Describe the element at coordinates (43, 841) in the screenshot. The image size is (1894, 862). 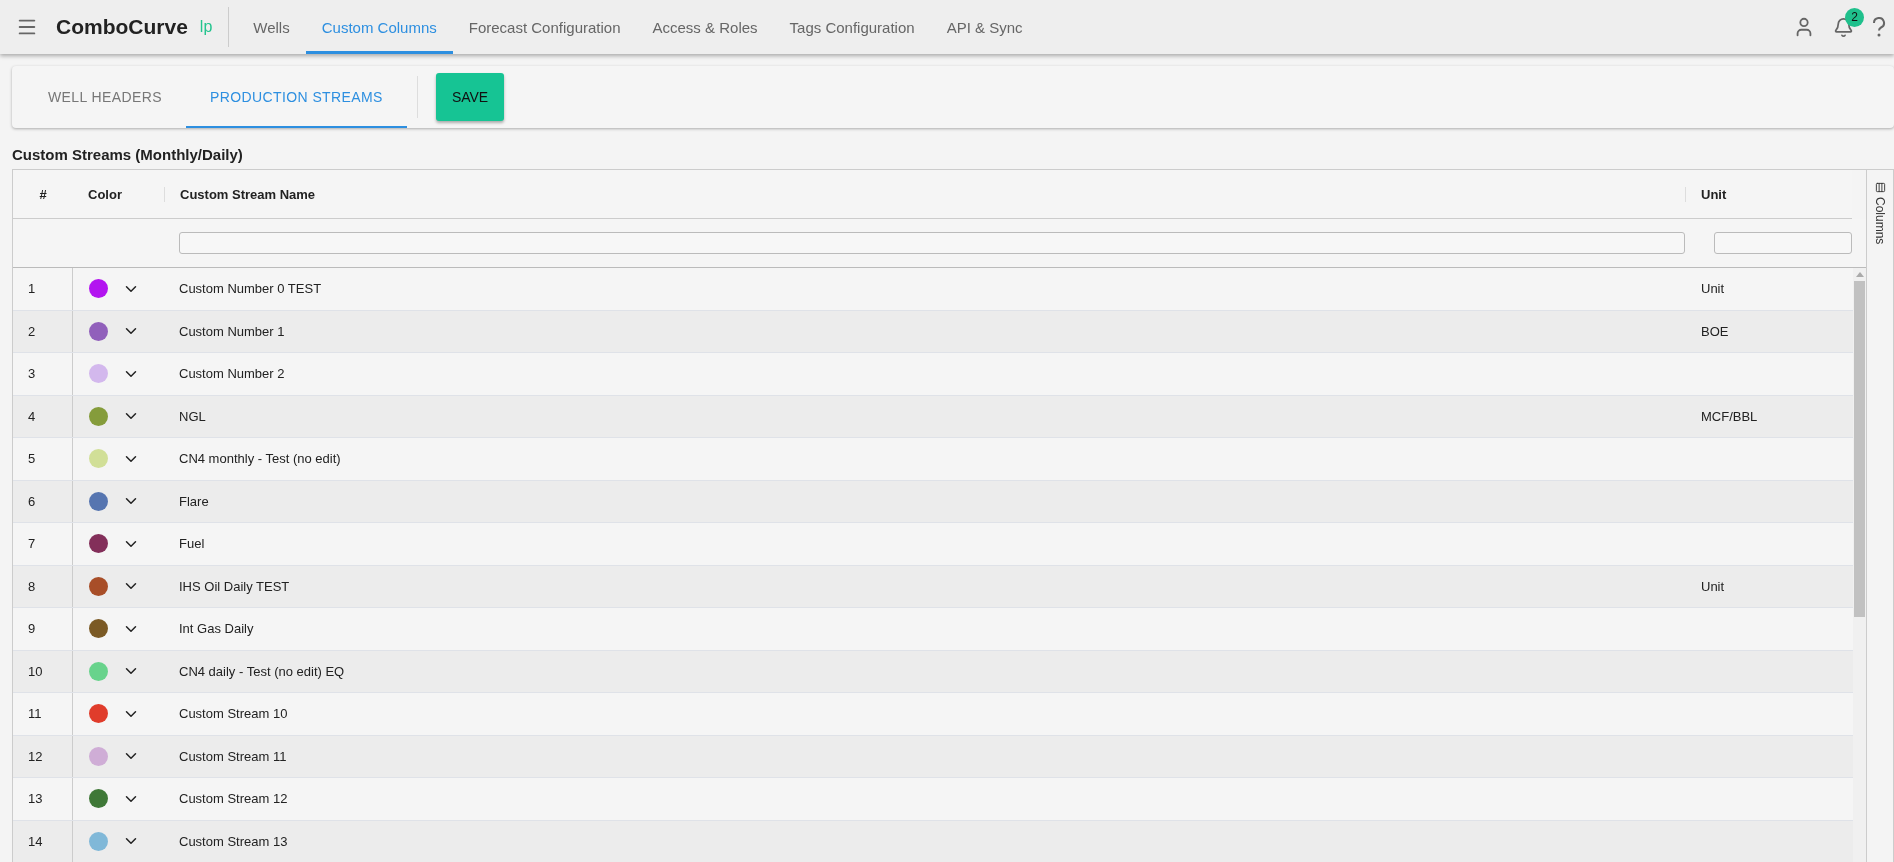
I see `row-number: 14` at that location.